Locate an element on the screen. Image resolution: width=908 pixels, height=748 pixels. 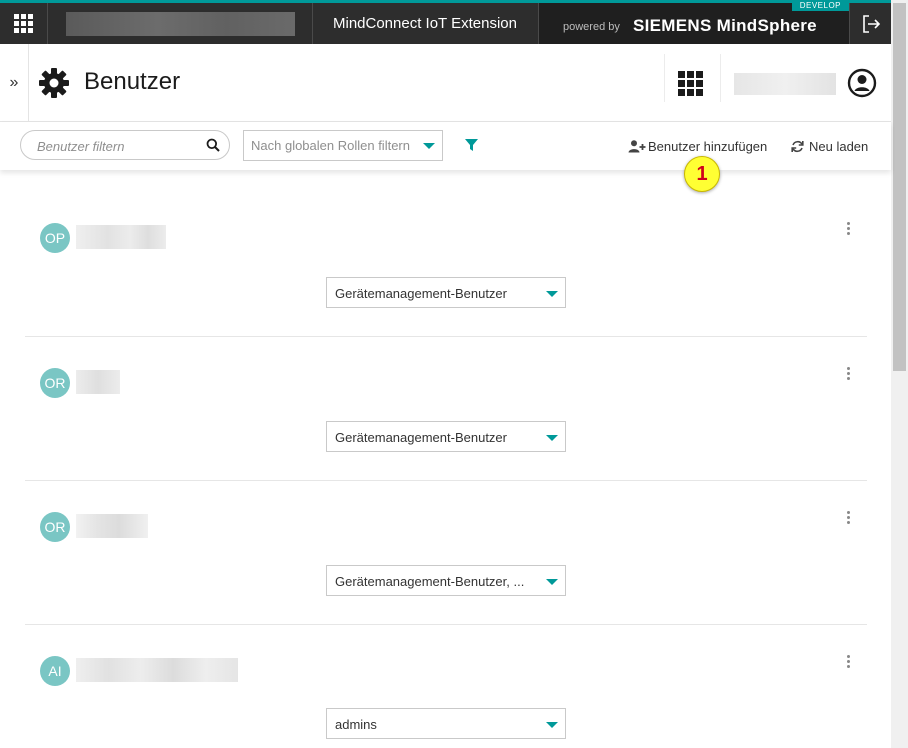
reload-button: Neu laden is located at coordinates (829, 146).